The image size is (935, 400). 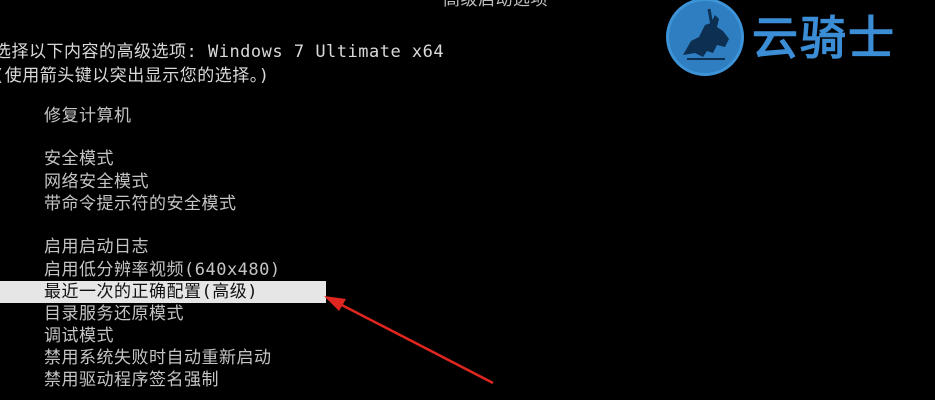 I want to click on window-title: 高级启动选项, so click(x=495, y=5).